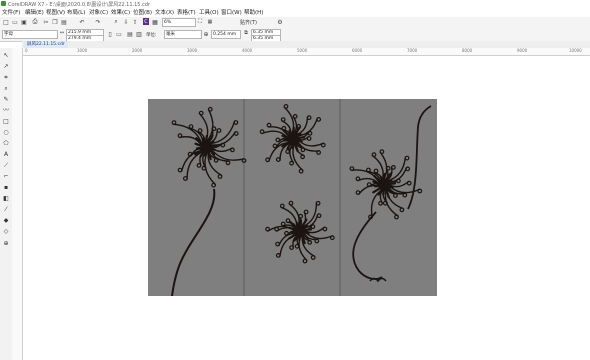  Describe the element at coordinates (116, 22) in the screenshot. I see `search-icon: ⌕` at that location.